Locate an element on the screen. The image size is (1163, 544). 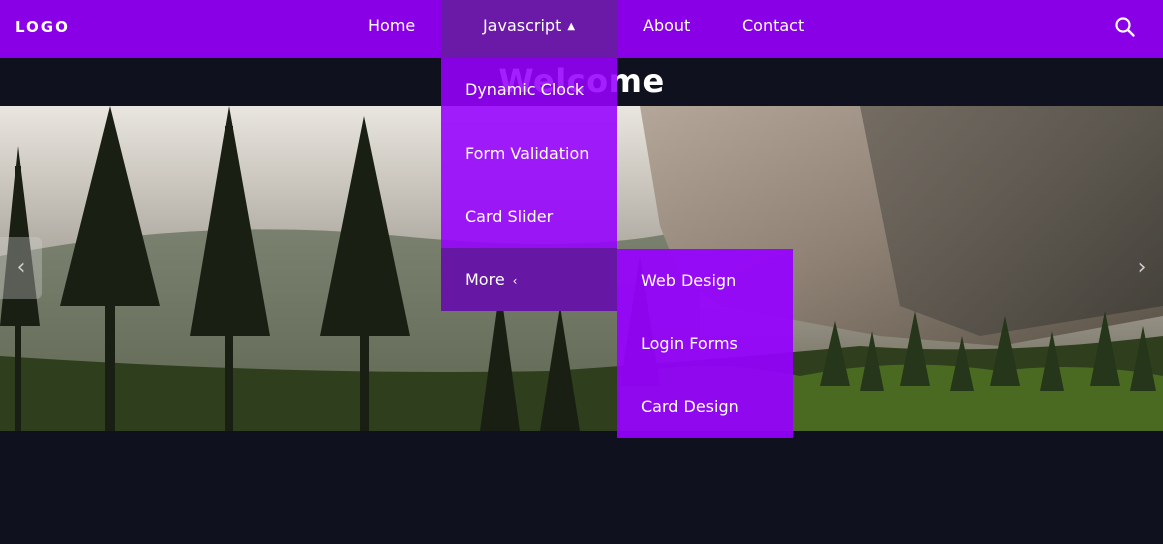
submenu-item-card-design: Card Design is located at coordinates (705, 406).